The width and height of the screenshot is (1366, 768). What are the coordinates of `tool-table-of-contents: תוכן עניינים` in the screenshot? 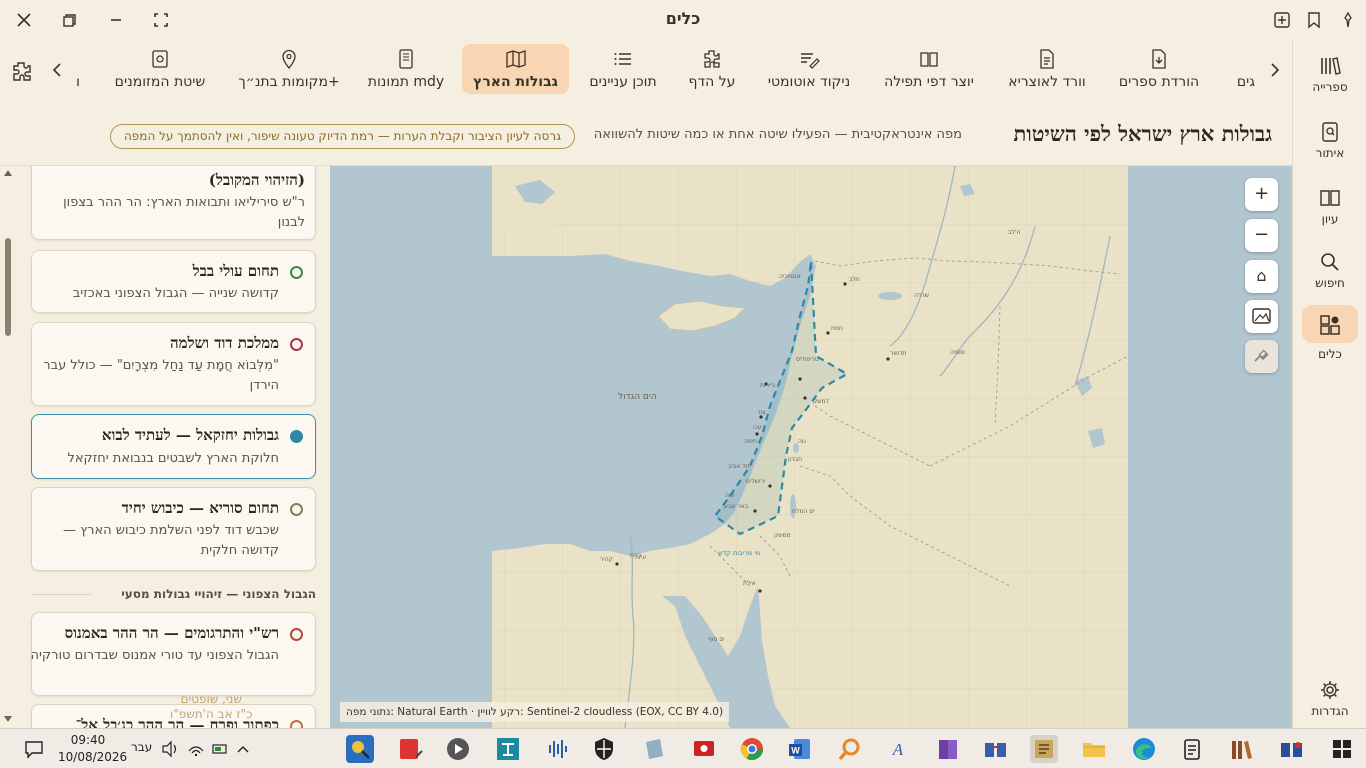 It's located at (623, 69).